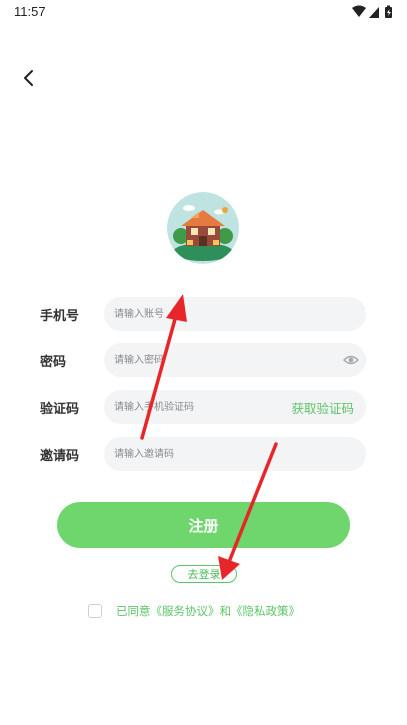 This screenshot has width=407, height=725. I want to click on eye-icon, so click(351, 360).